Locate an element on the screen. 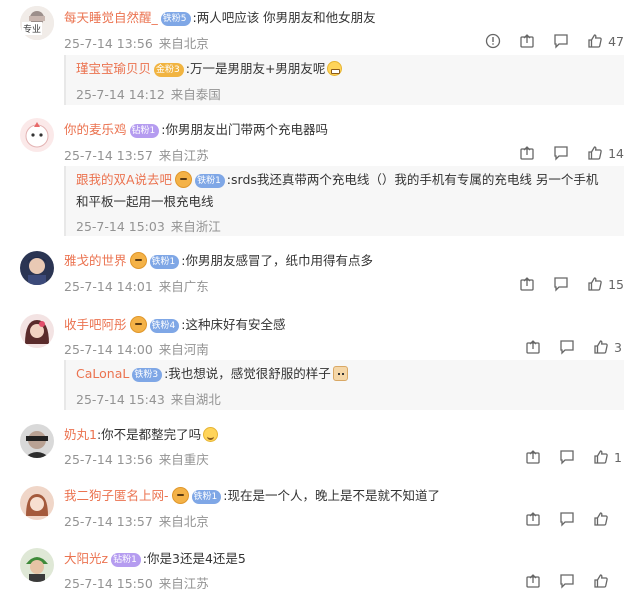 This screenshot has width=640, height=596. fan-badge: 铁粉4 is located at coordinates (164, 326).